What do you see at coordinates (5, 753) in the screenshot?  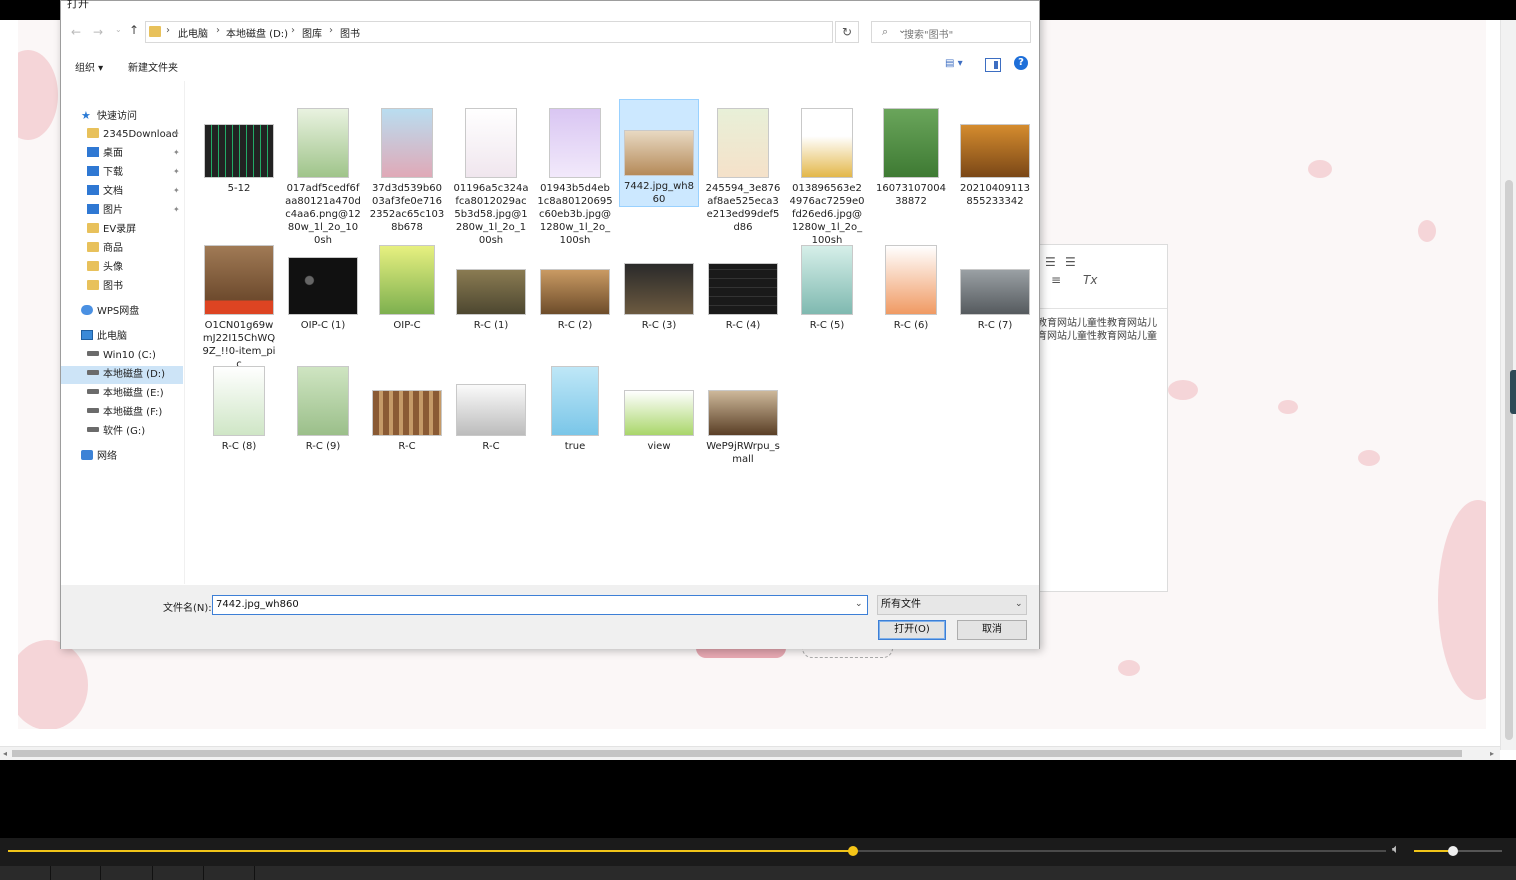 I see `scroll-left-icon: ◂` at bounding box center [5, 753].